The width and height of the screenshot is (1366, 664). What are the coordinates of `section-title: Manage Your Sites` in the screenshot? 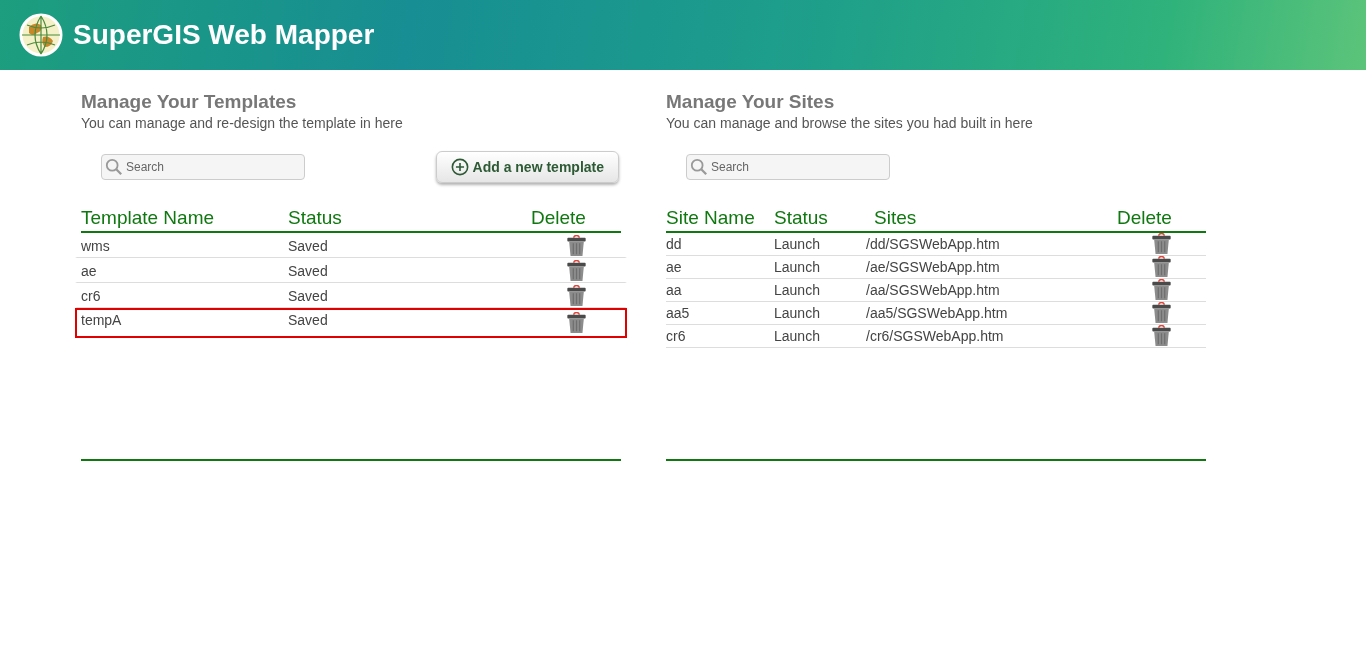 It's located at (751, 102).